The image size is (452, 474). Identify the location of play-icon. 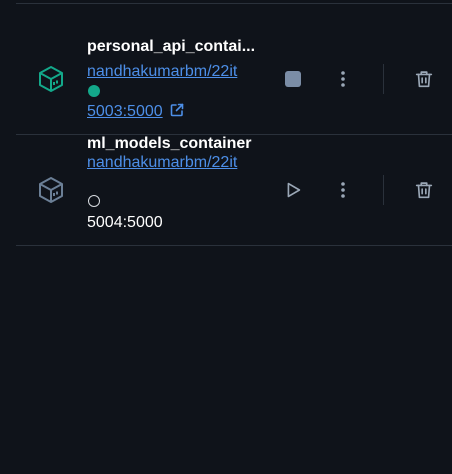
(294, 190).